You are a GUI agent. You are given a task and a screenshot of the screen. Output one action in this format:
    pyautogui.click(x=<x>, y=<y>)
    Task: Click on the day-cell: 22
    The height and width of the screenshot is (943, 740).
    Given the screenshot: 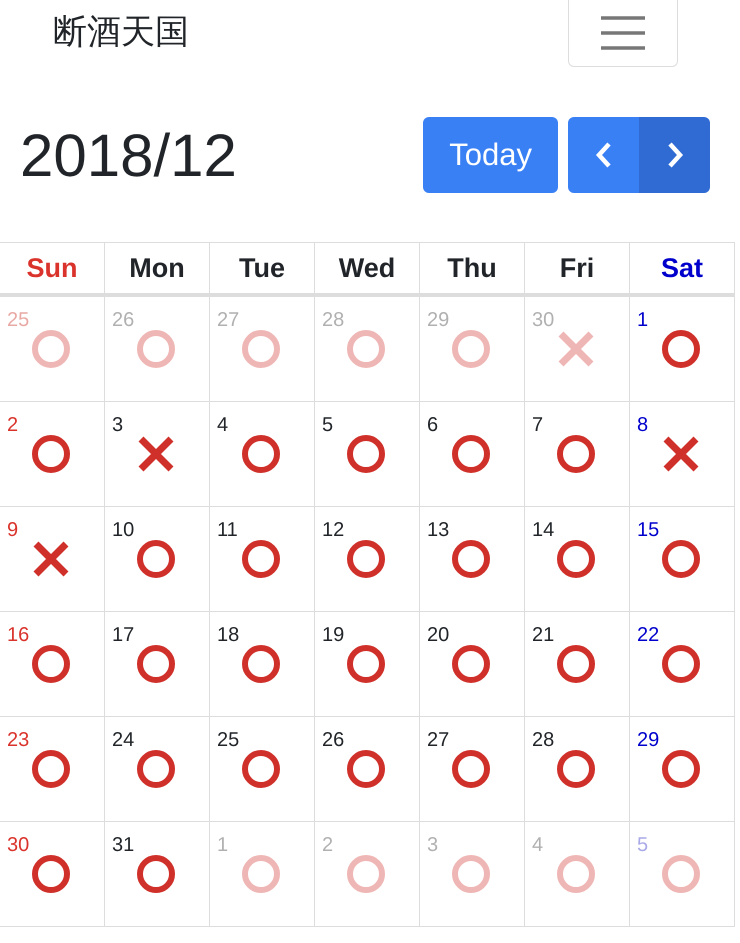 What is the action you would take?
    pyautogui.click(x=682, y=664)
    